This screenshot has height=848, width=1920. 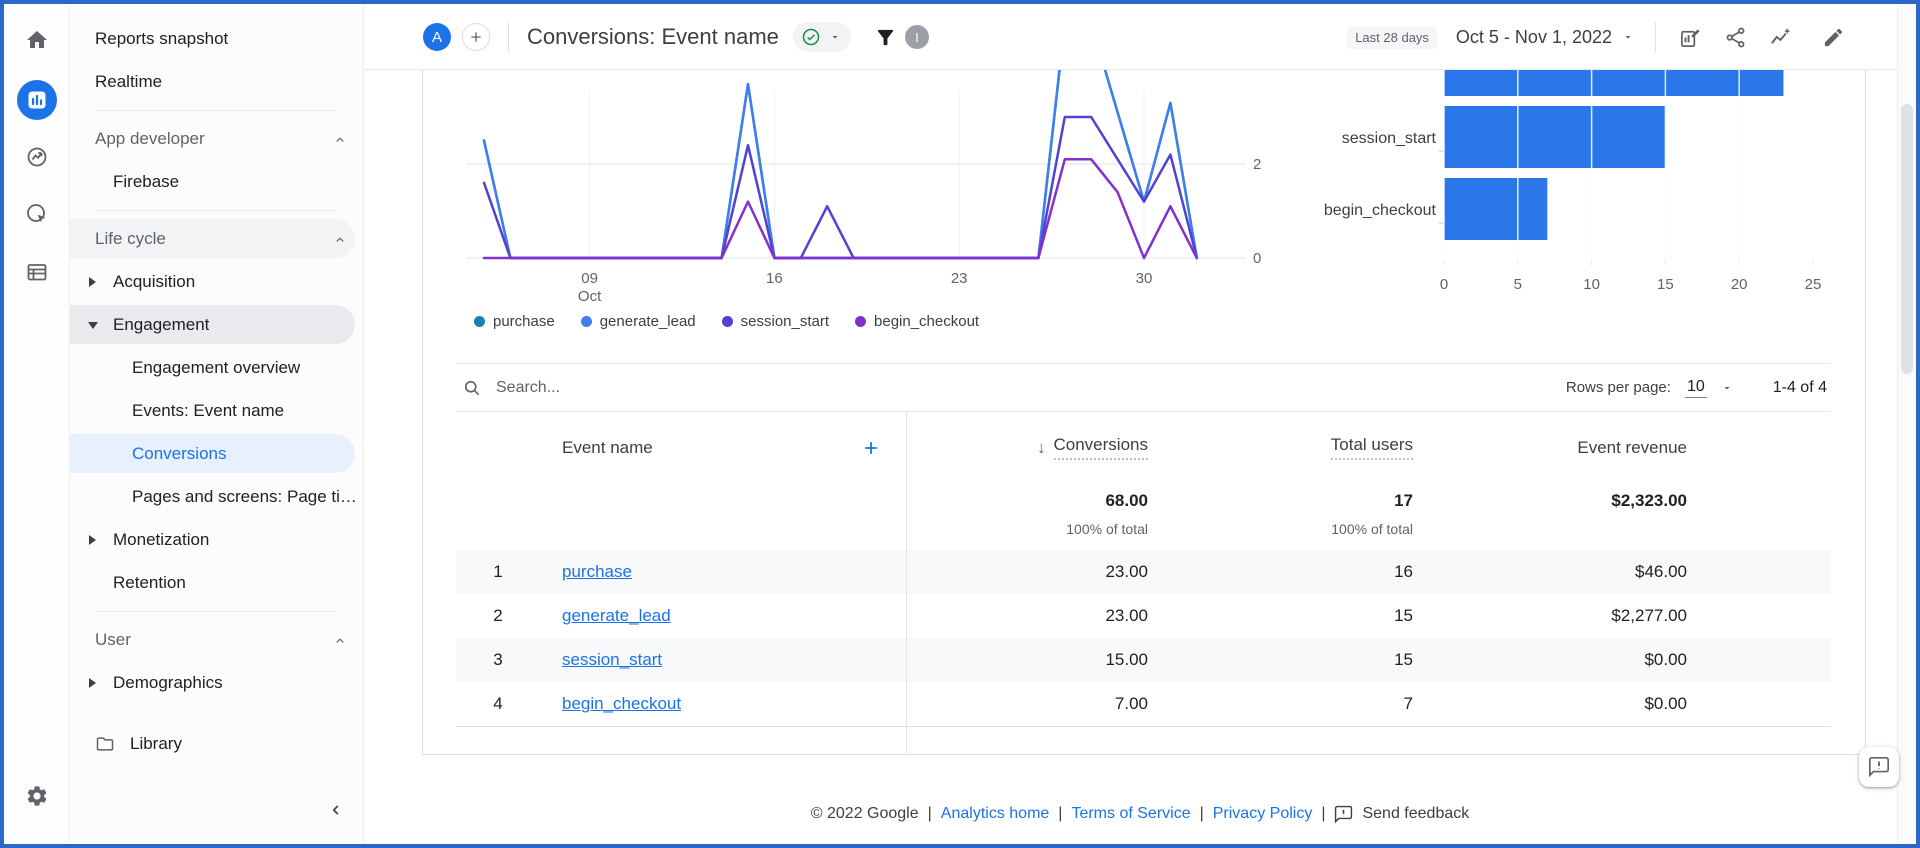 I want to click on event-name-link: begin_checkout, so click(x=621, y=704).